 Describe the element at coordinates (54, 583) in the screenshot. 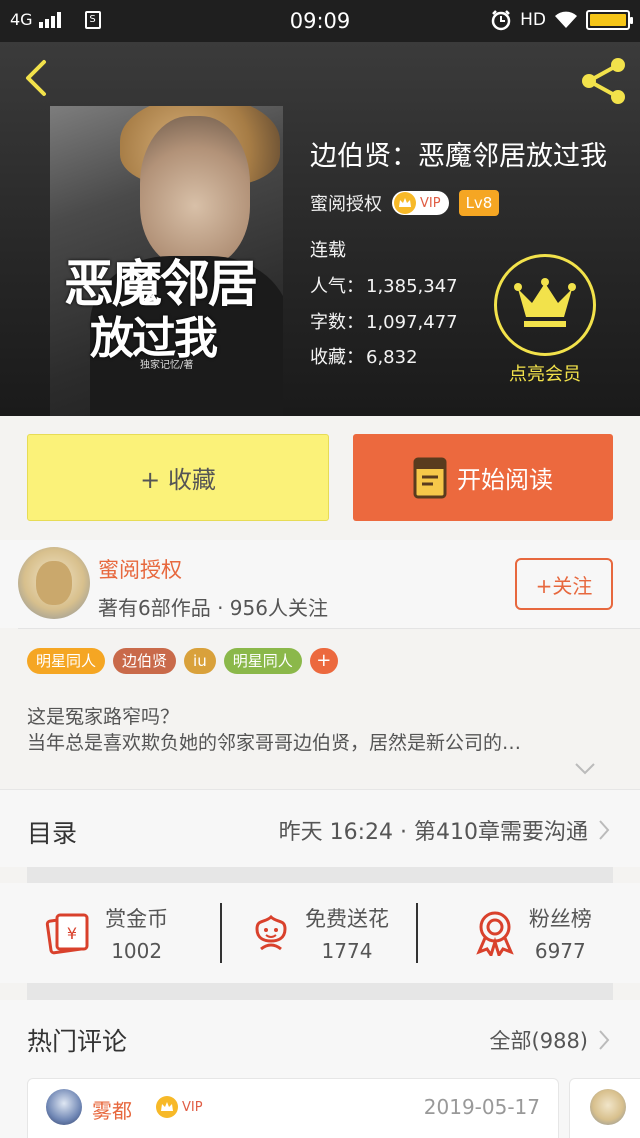

I see `author-avatar` at that location.